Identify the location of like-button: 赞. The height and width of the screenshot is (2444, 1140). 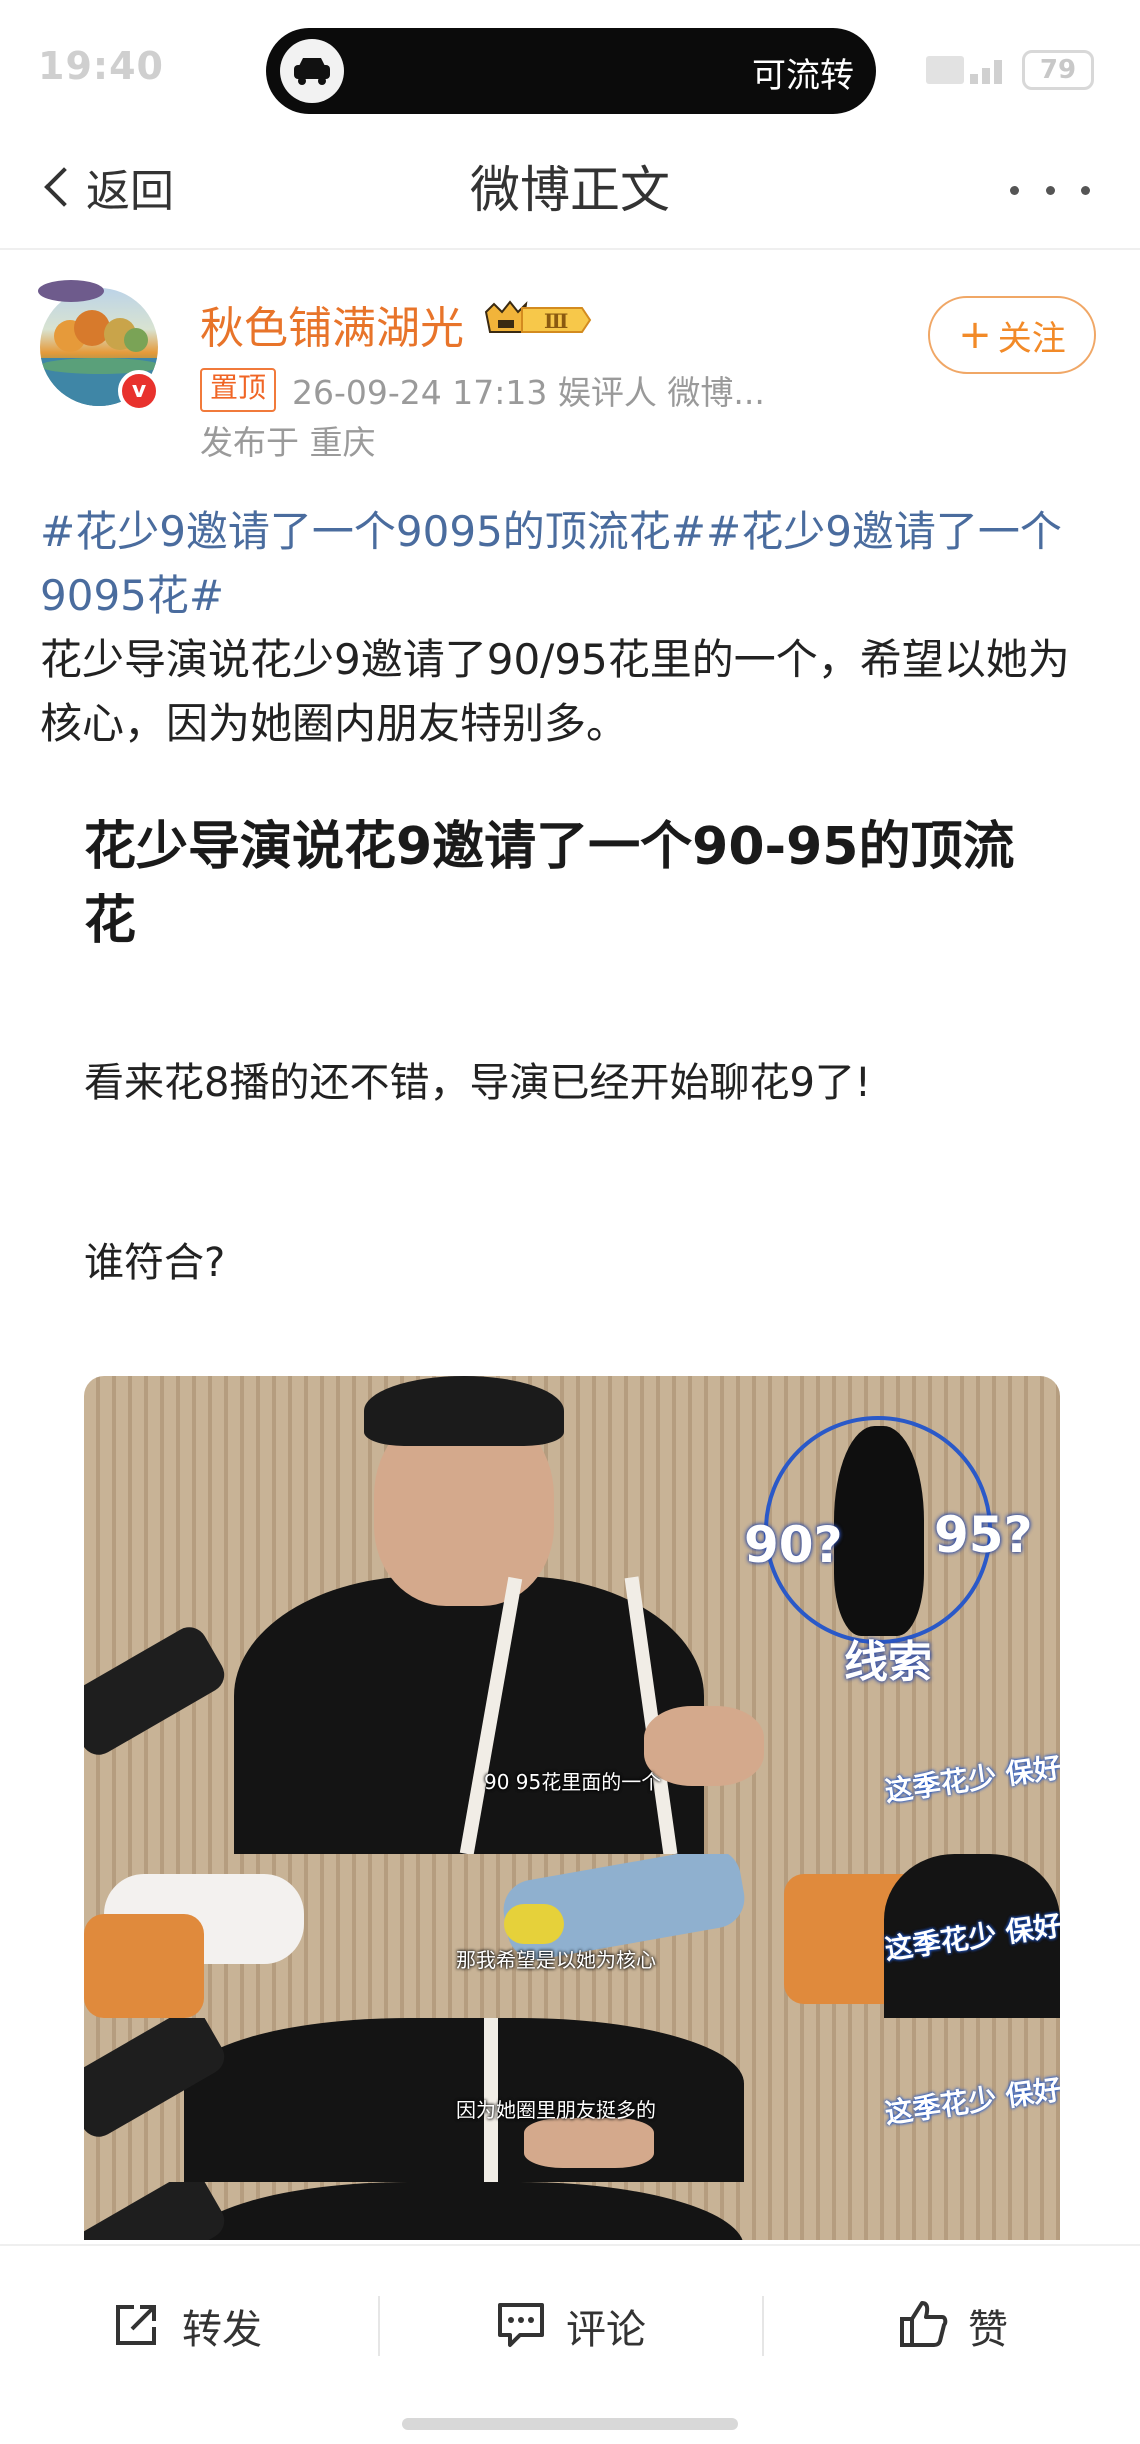
(952, 2326).